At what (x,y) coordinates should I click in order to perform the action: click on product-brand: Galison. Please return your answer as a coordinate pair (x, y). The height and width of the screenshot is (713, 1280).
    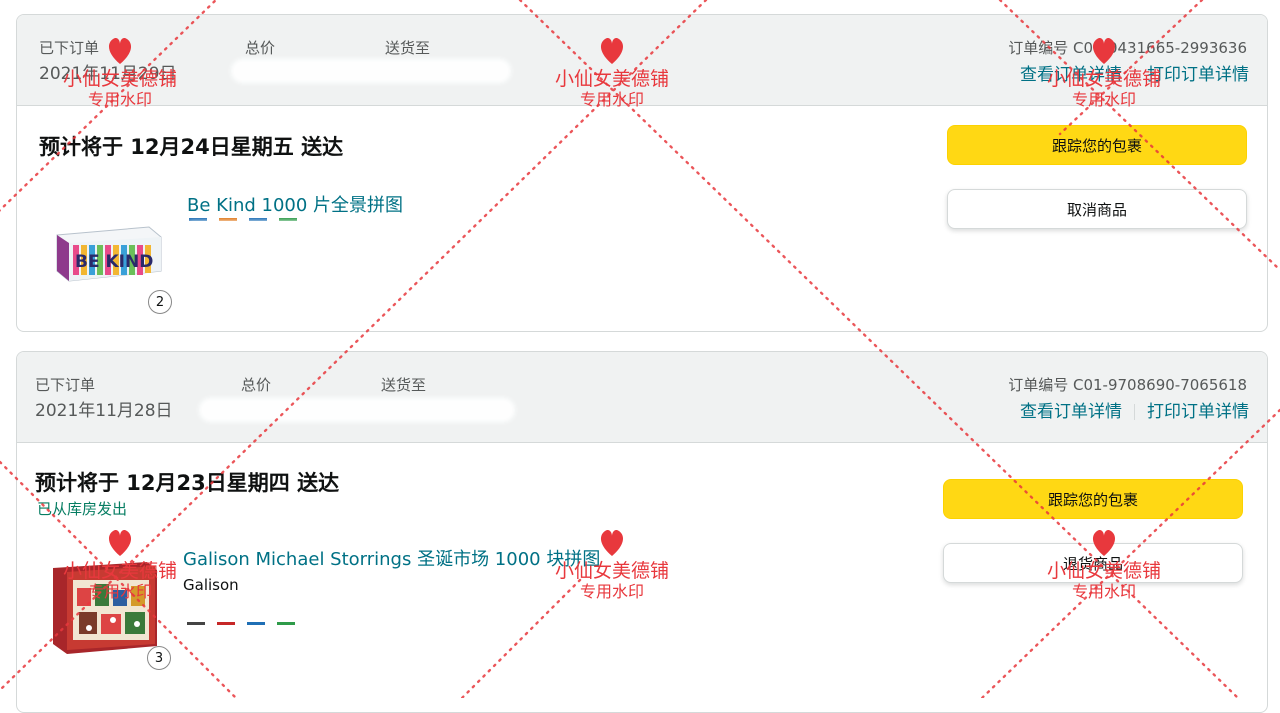
    Looking at the image, I should click on (211, 585).